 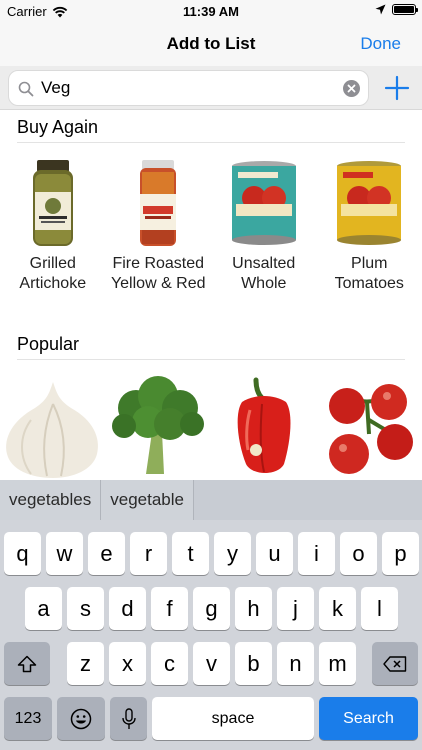 What do you see at coordinates (51, 430) in the screenshot?
I see `garlic-image` at bounding box center [51, 430].